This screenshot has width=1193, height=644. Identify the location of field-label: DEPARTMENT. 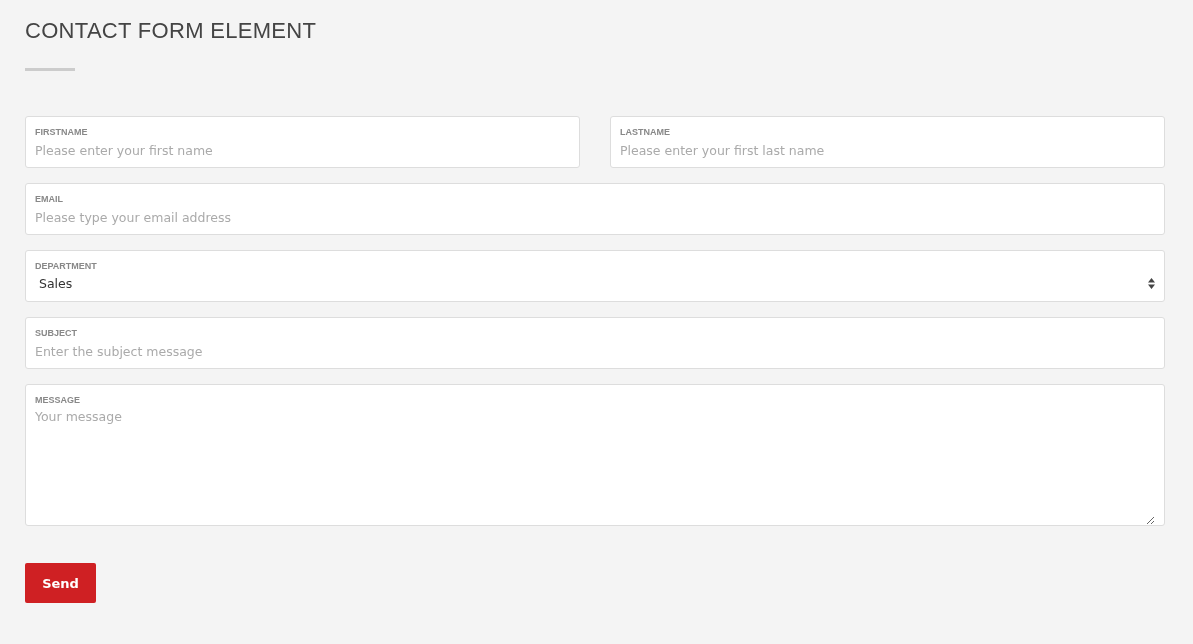
(66, 266).